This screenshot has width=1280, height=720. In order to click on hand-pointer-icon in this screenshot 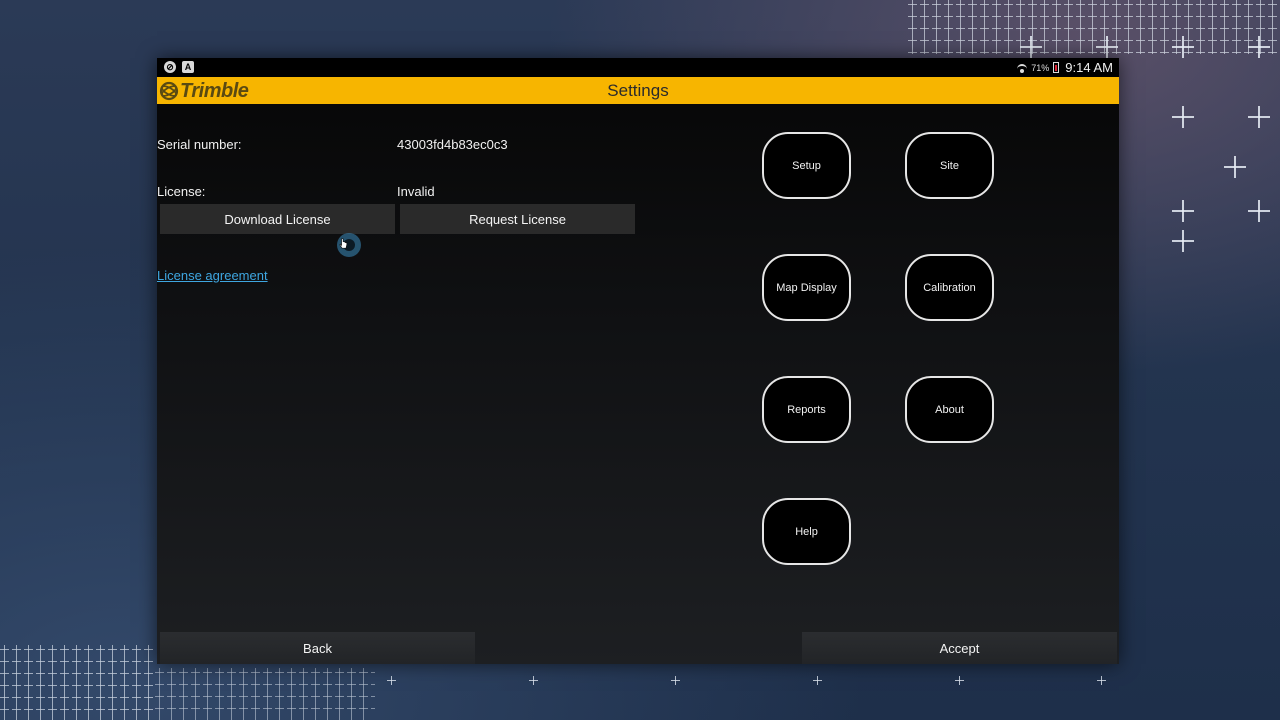, I will do `click(343, 243)`.